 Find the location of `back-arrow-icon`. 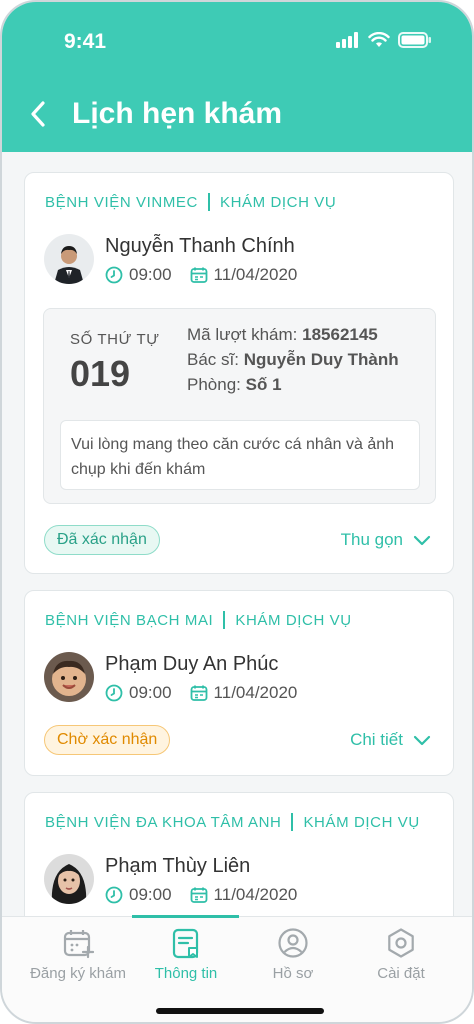

back-arrow-icon is located at coordinates (38, 114).